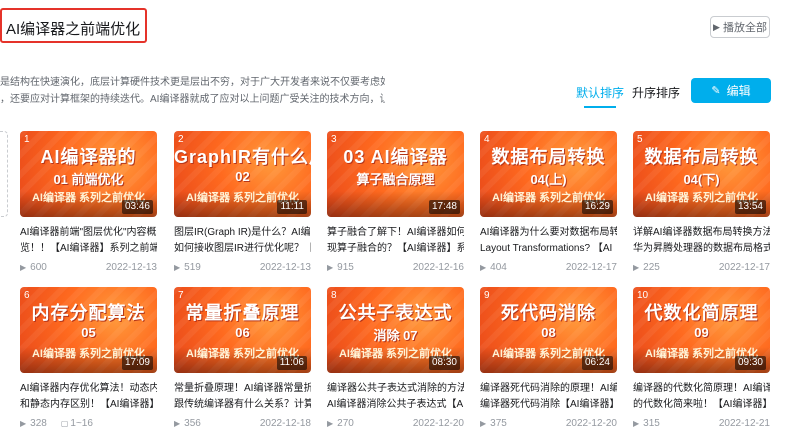  I want to click on video-thumbnail: 10 代数化简原理 09 AI编译器 系列之前优化 09:30, so click(701, 330).